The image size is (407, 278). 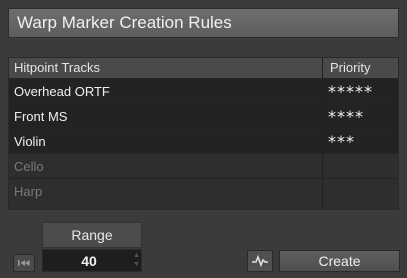 I want to click on table-row: Front MS ****, so click(x=203, y=116).